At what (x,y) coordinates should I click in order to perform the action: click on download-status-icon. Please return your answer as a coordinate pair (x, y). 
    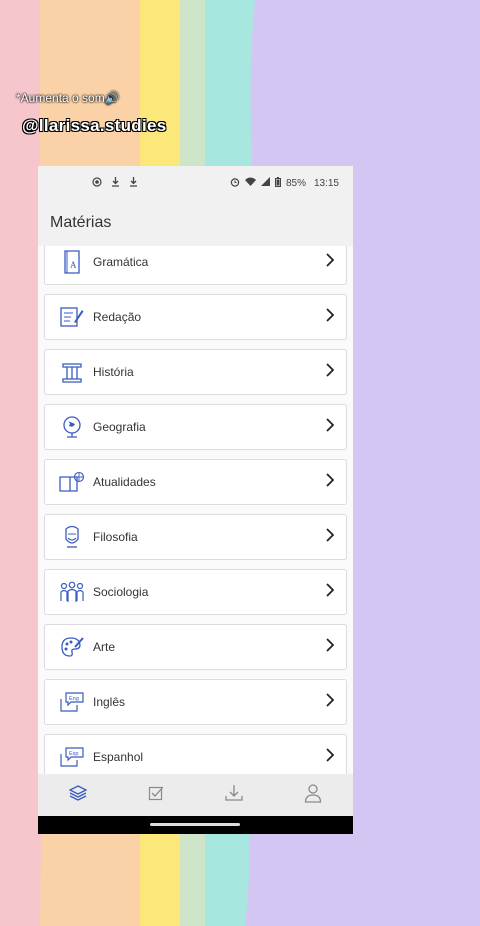
    Looking at the image, I should click on (115, 183).